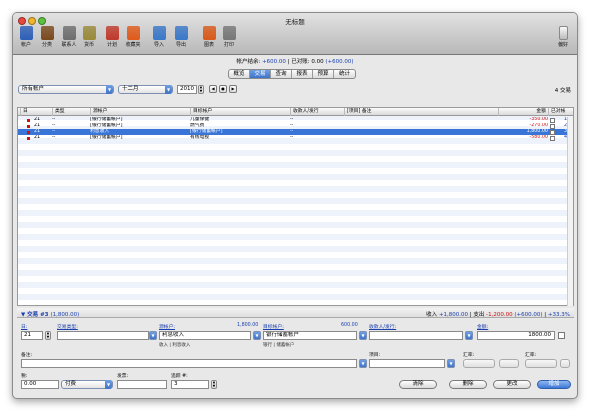  I want to click on cell-amount: -580.00, so click(538, 137).